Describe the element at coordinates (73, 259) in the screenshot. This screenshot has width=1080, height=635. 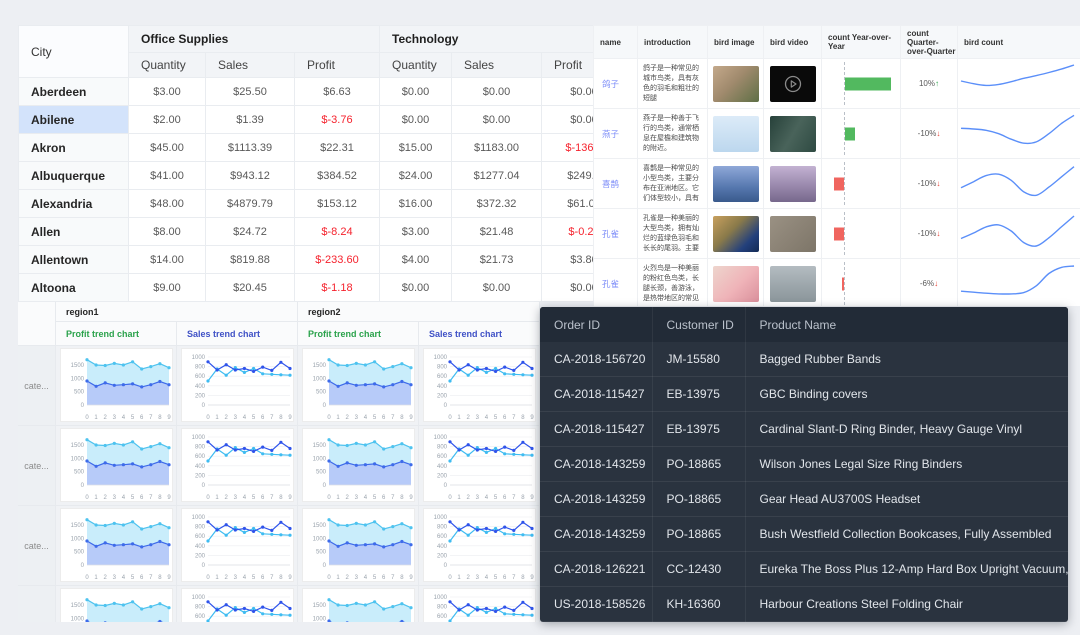
I see `pivot-city-cell: Allentown` at that location.